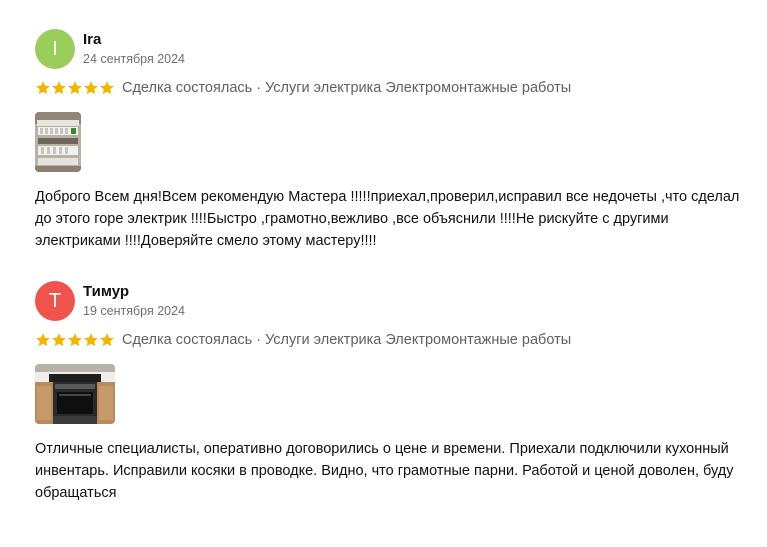  I want to click on avatar: Т, so click(55, 301).